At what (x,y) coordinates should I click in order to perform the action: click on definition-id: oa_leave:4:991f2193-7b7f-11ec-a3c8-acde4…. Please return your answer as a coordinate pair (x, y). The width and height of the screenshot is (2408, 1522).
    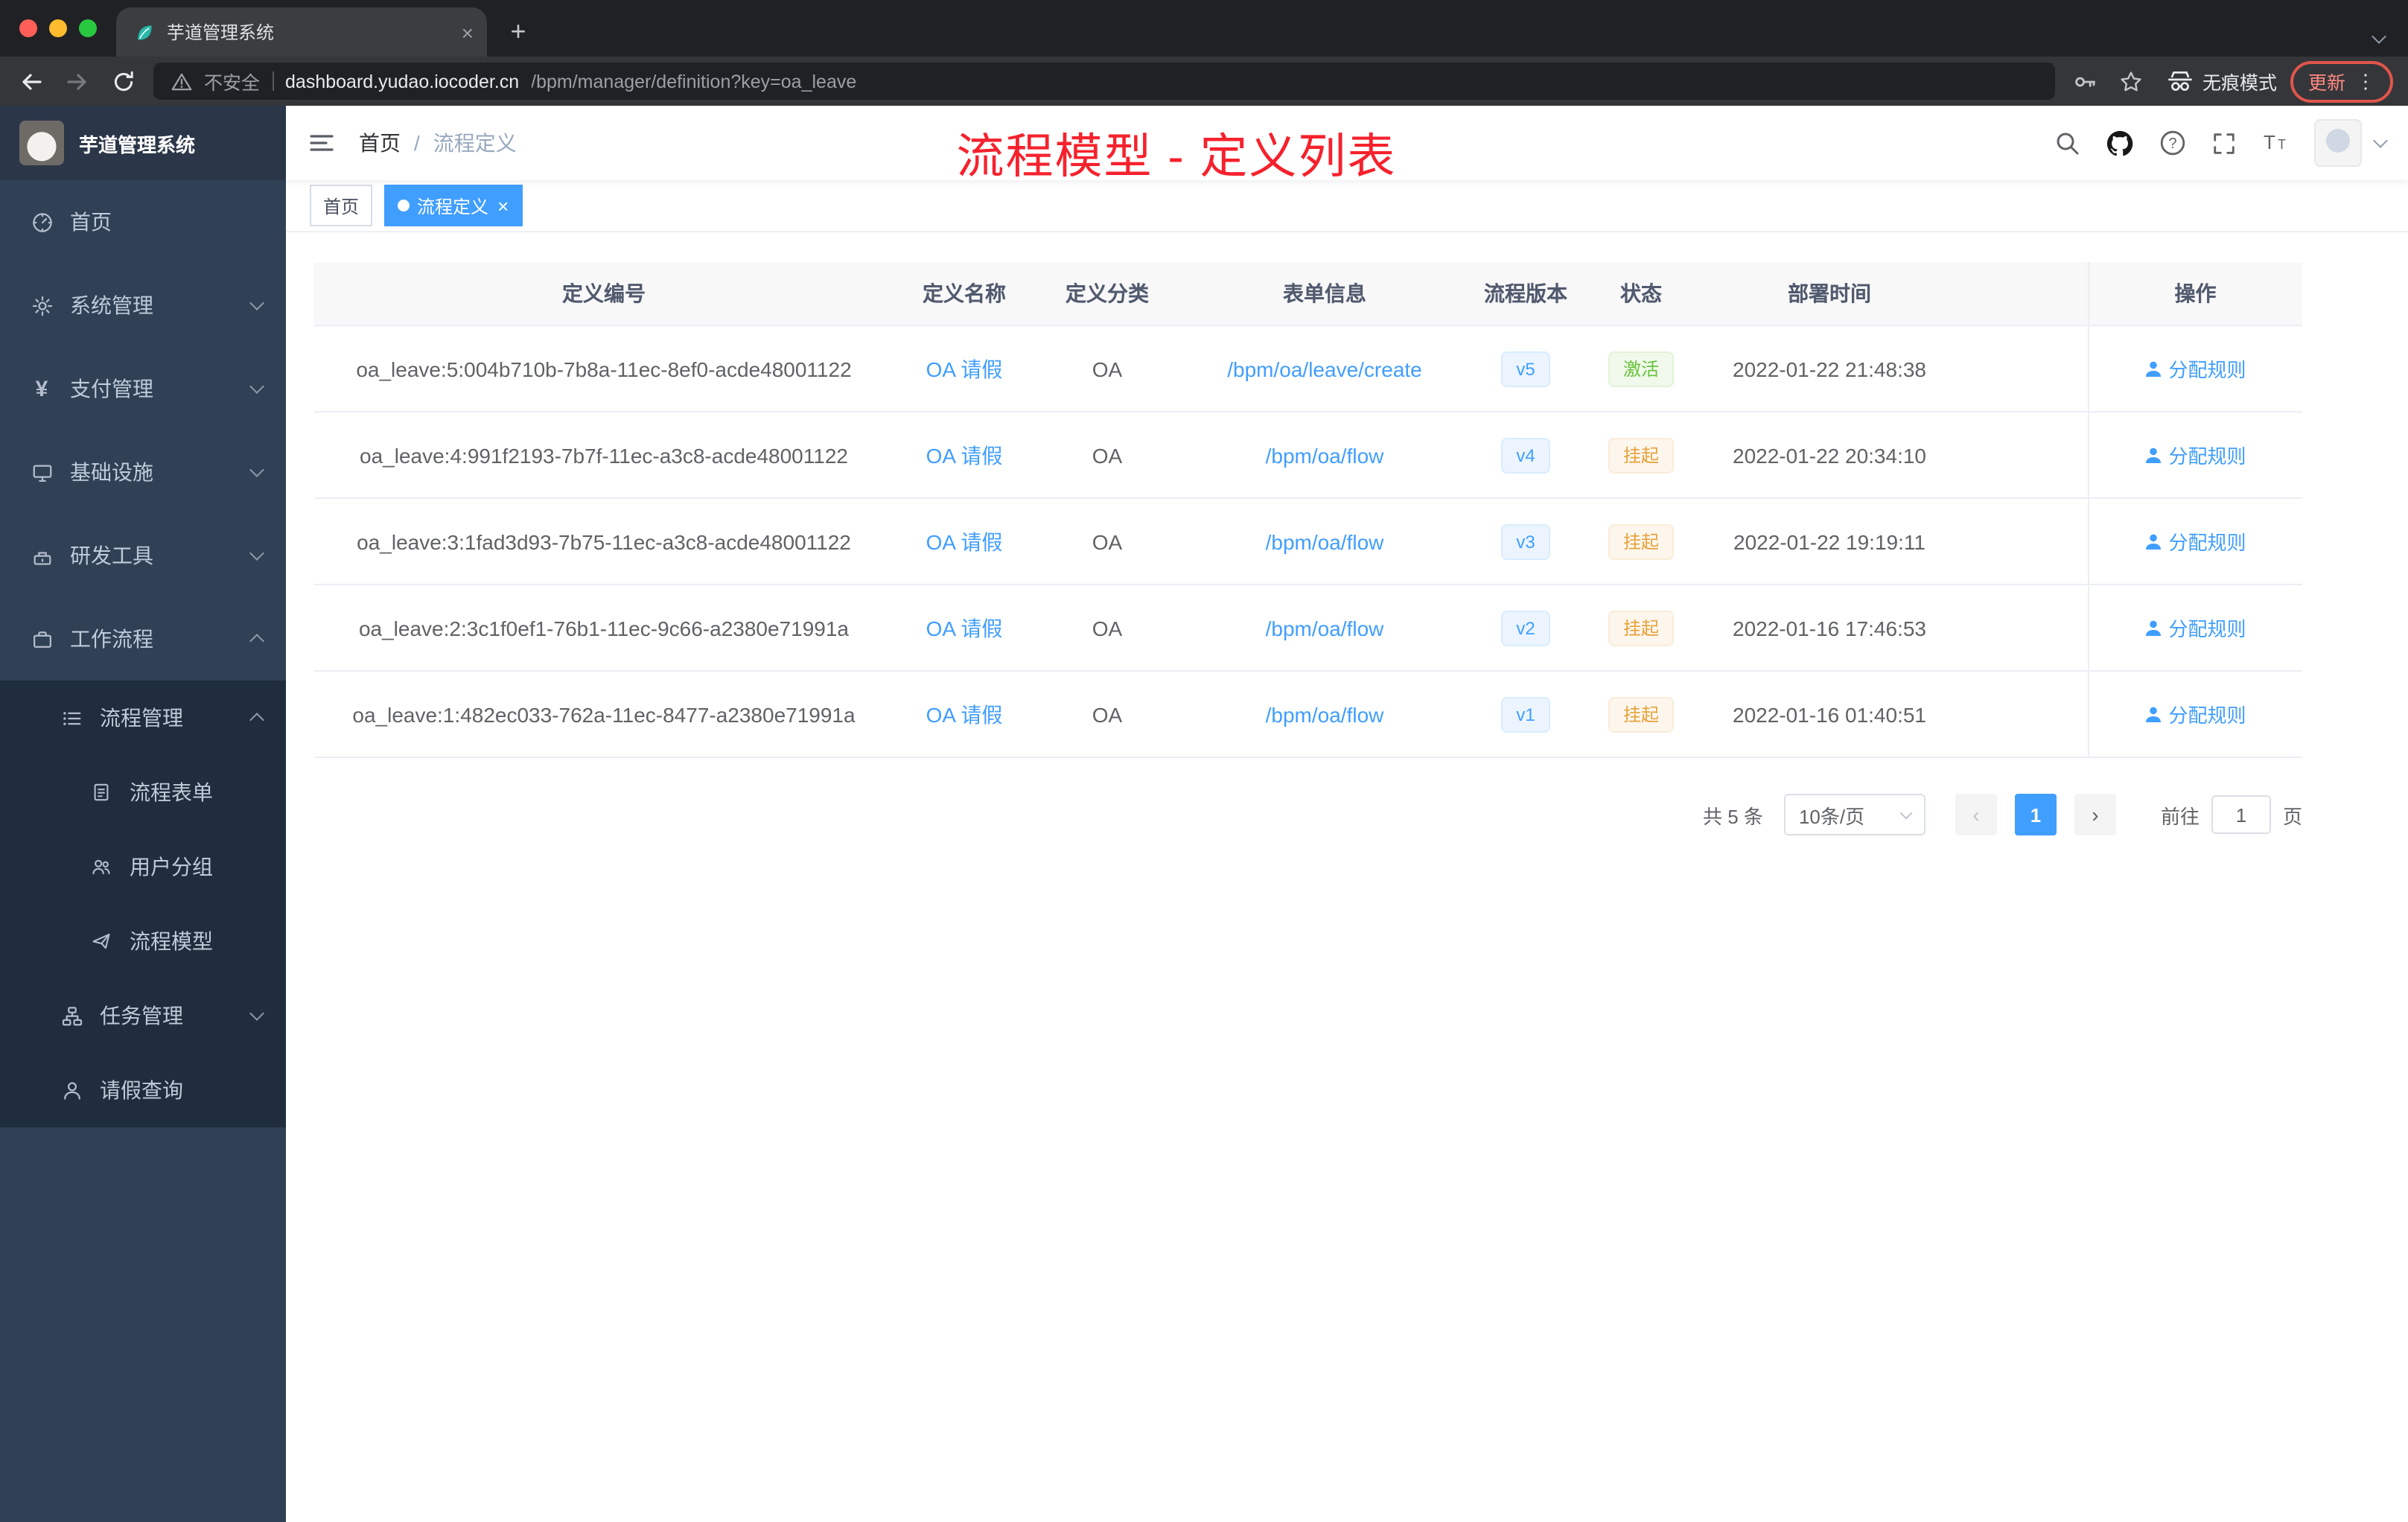
    Looking at the image, I should click on (604, 455).